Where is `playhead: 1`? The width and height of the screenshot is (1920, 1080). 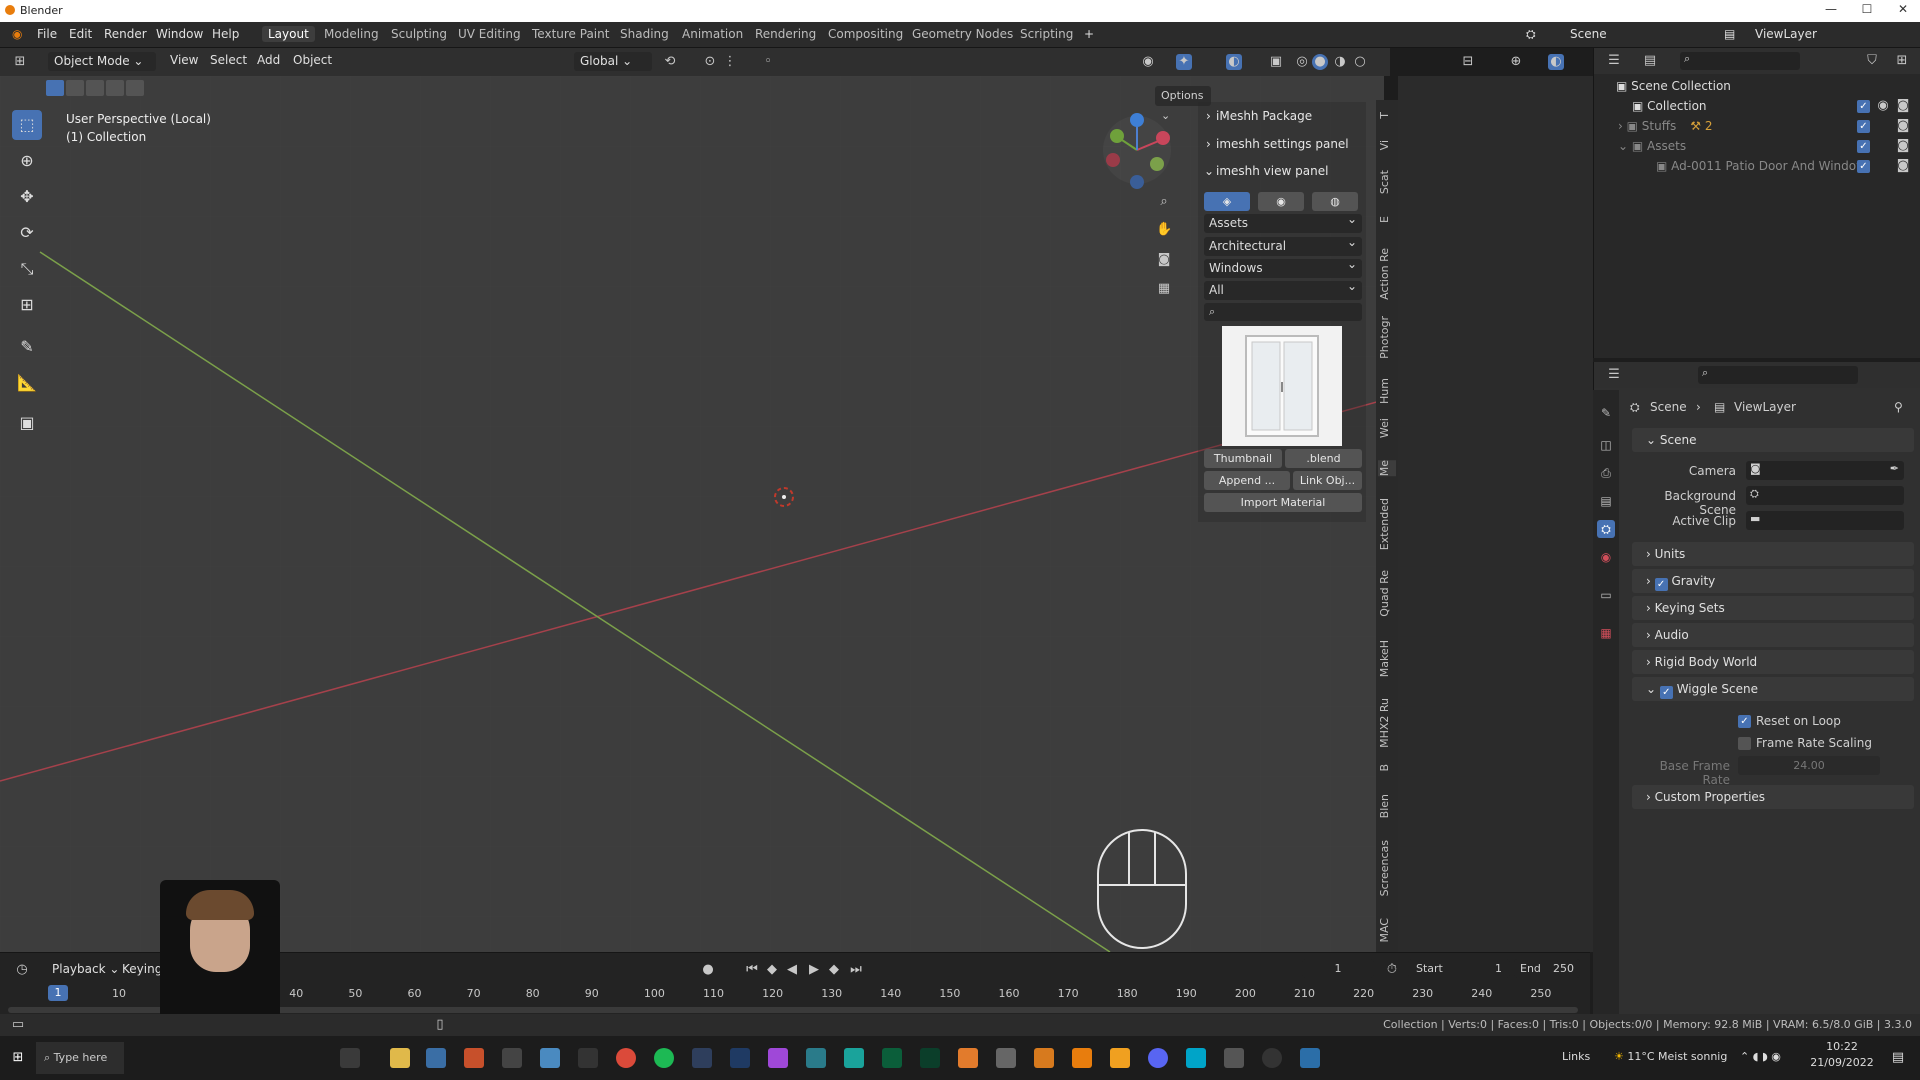
playhead: 1 is located at coordinates (58, 993).